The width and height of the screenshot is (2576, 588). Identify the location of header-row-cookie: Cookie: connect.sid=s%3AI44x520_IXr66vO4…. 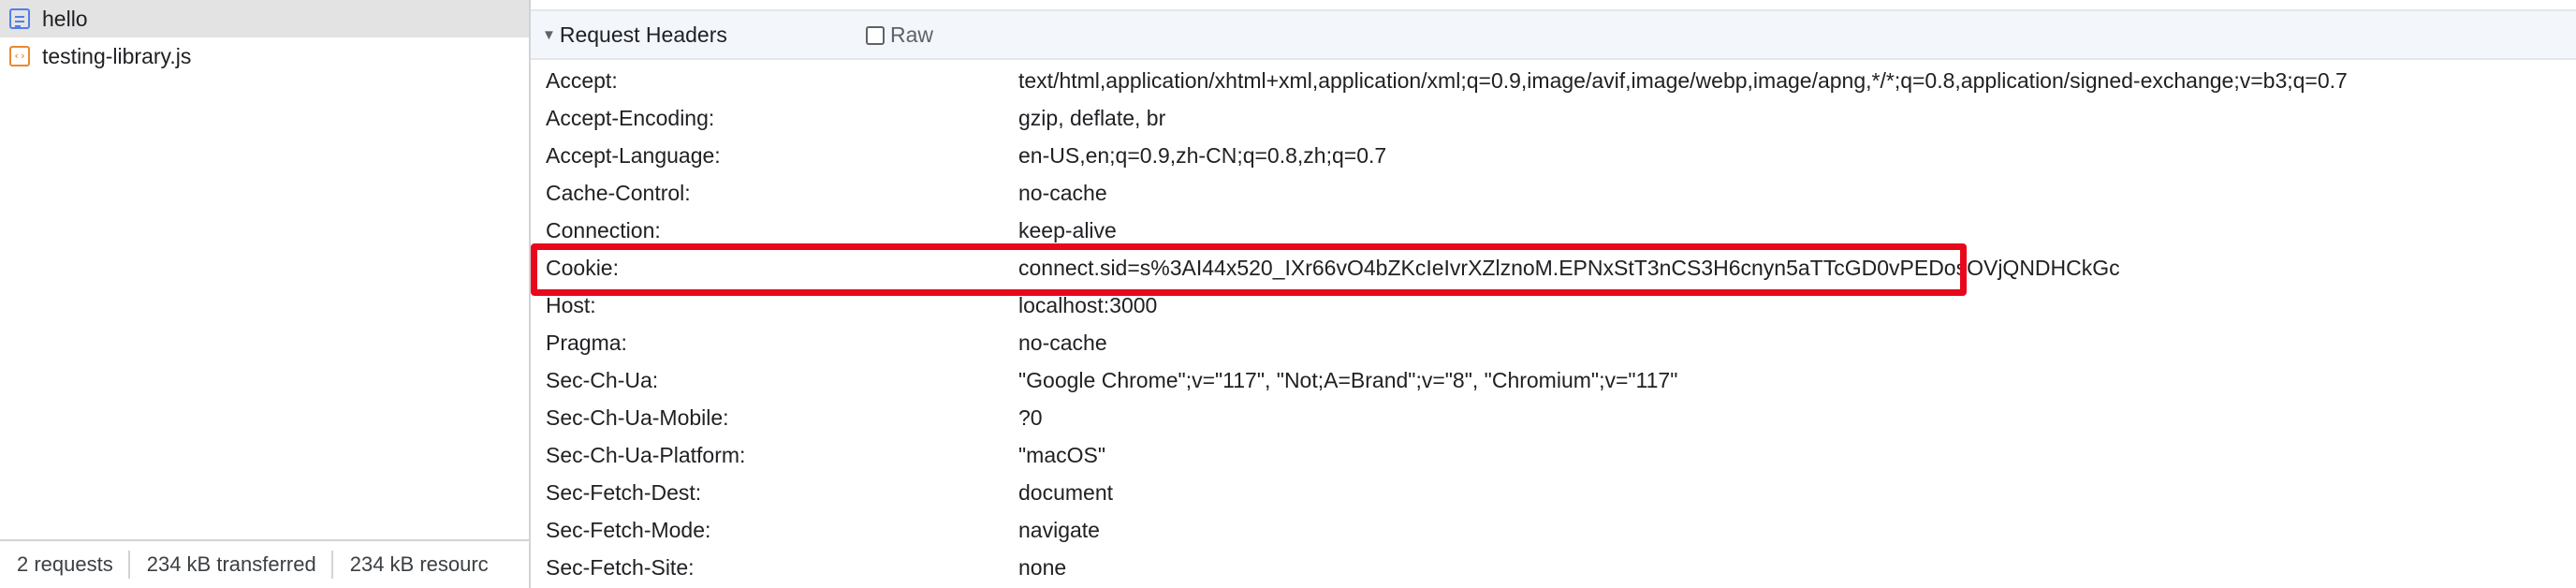
(1553, 268).